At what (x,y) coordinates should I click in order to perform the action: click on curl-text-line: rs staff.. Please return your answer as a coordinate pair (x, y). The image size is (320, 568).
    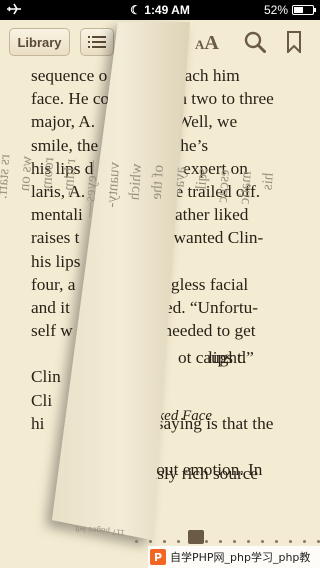
    Looking at the image, I should click on (6, 177).